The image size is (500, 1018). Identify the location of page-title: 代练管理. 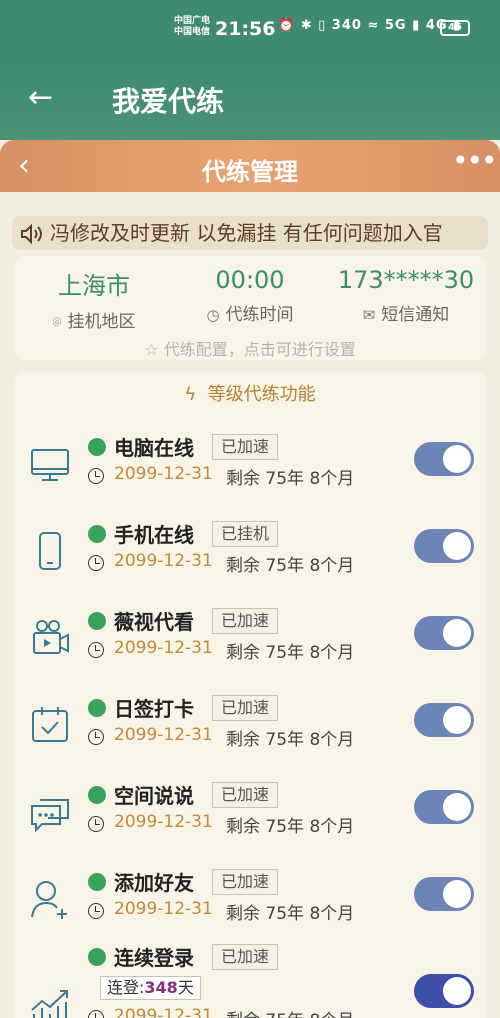
(250, 172).